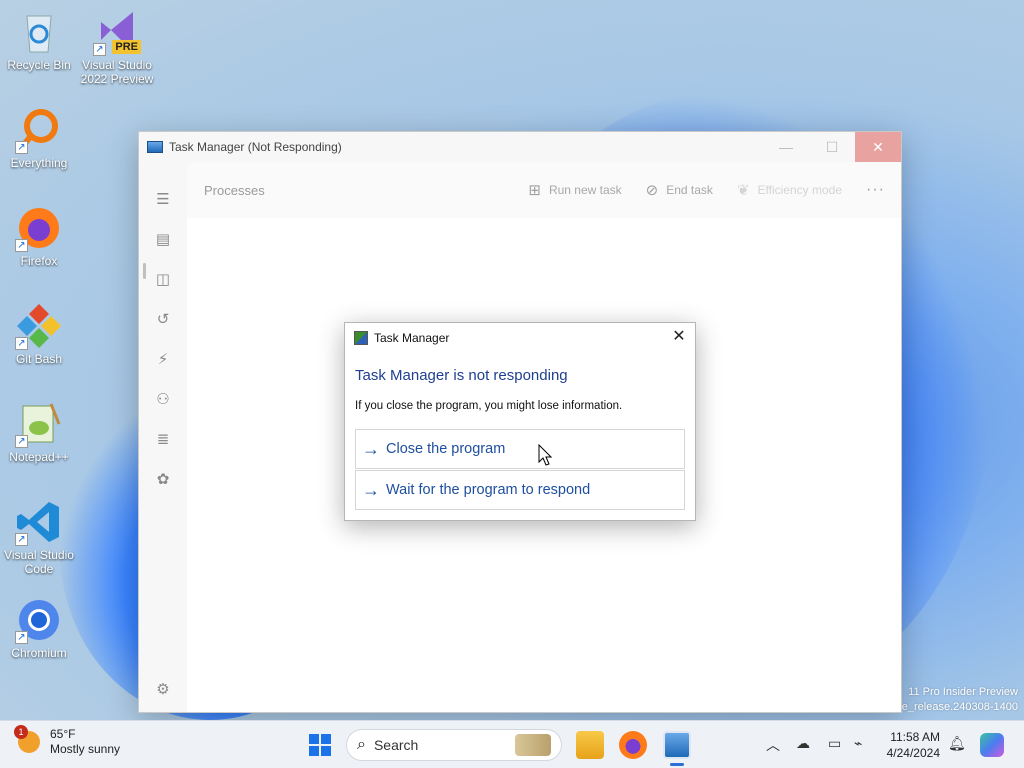  I want to click on display-icon: ▭, so click(834, 743).